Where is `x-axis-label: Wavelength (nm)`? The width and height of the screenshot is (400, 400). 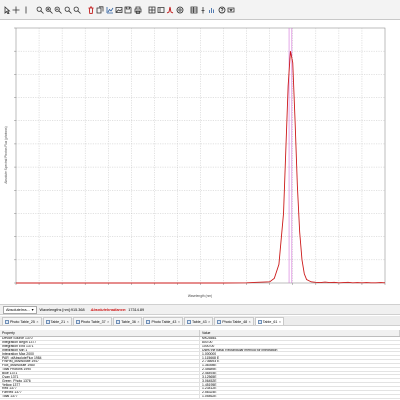
x-axis-label: Wavelength (nm) is located at coordinates (200, 296).